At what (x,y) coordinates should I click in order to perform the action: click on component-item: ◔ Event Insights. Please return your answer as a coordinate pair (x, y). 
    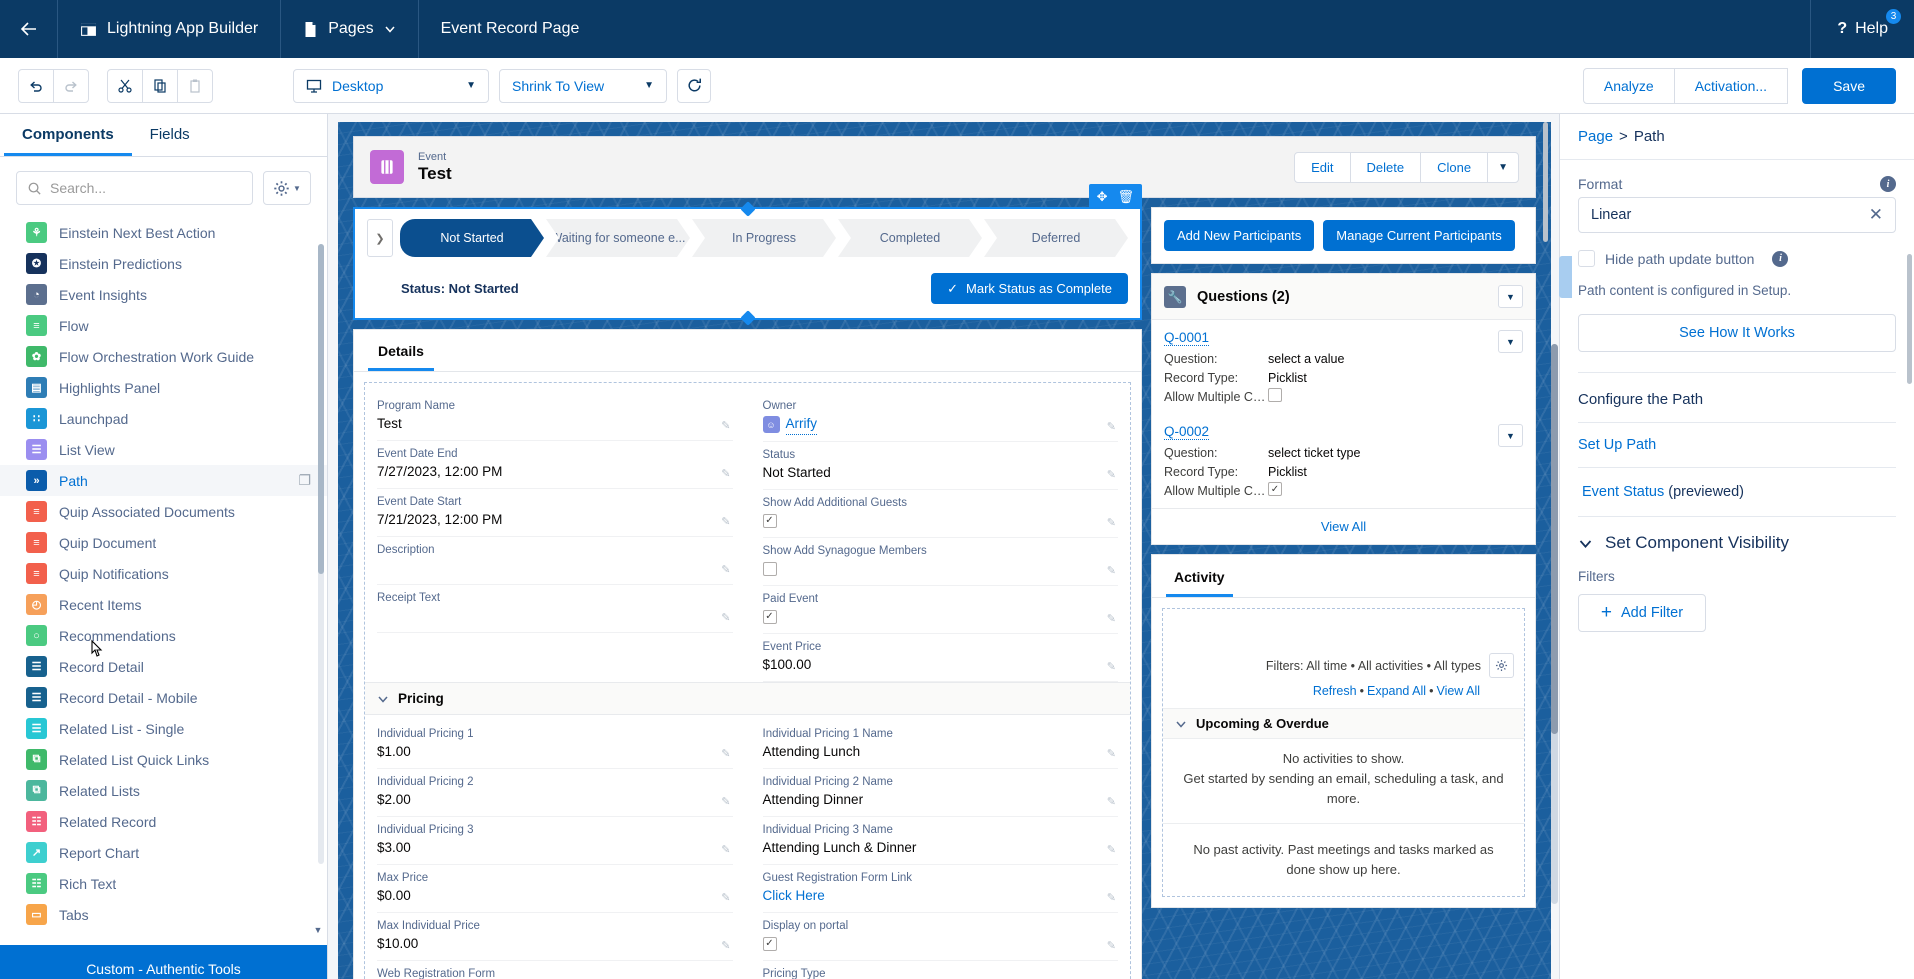
    Looking at the image, I should click on (163, 294).